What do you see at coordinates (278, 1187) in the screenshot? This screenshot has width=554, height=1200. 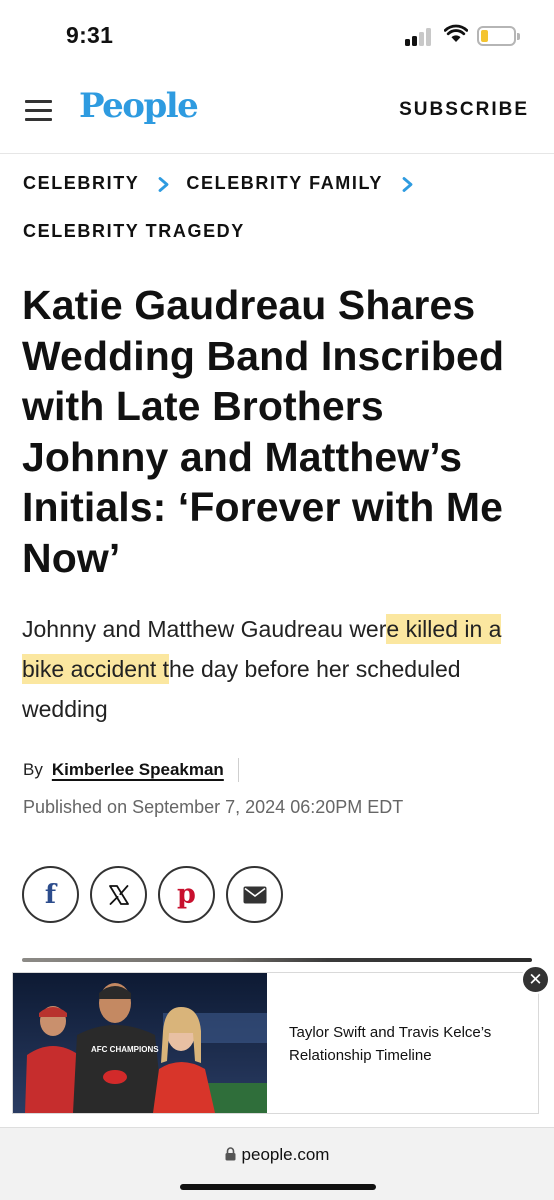 I see `home-indicator` at bounding box center [278, 1187].